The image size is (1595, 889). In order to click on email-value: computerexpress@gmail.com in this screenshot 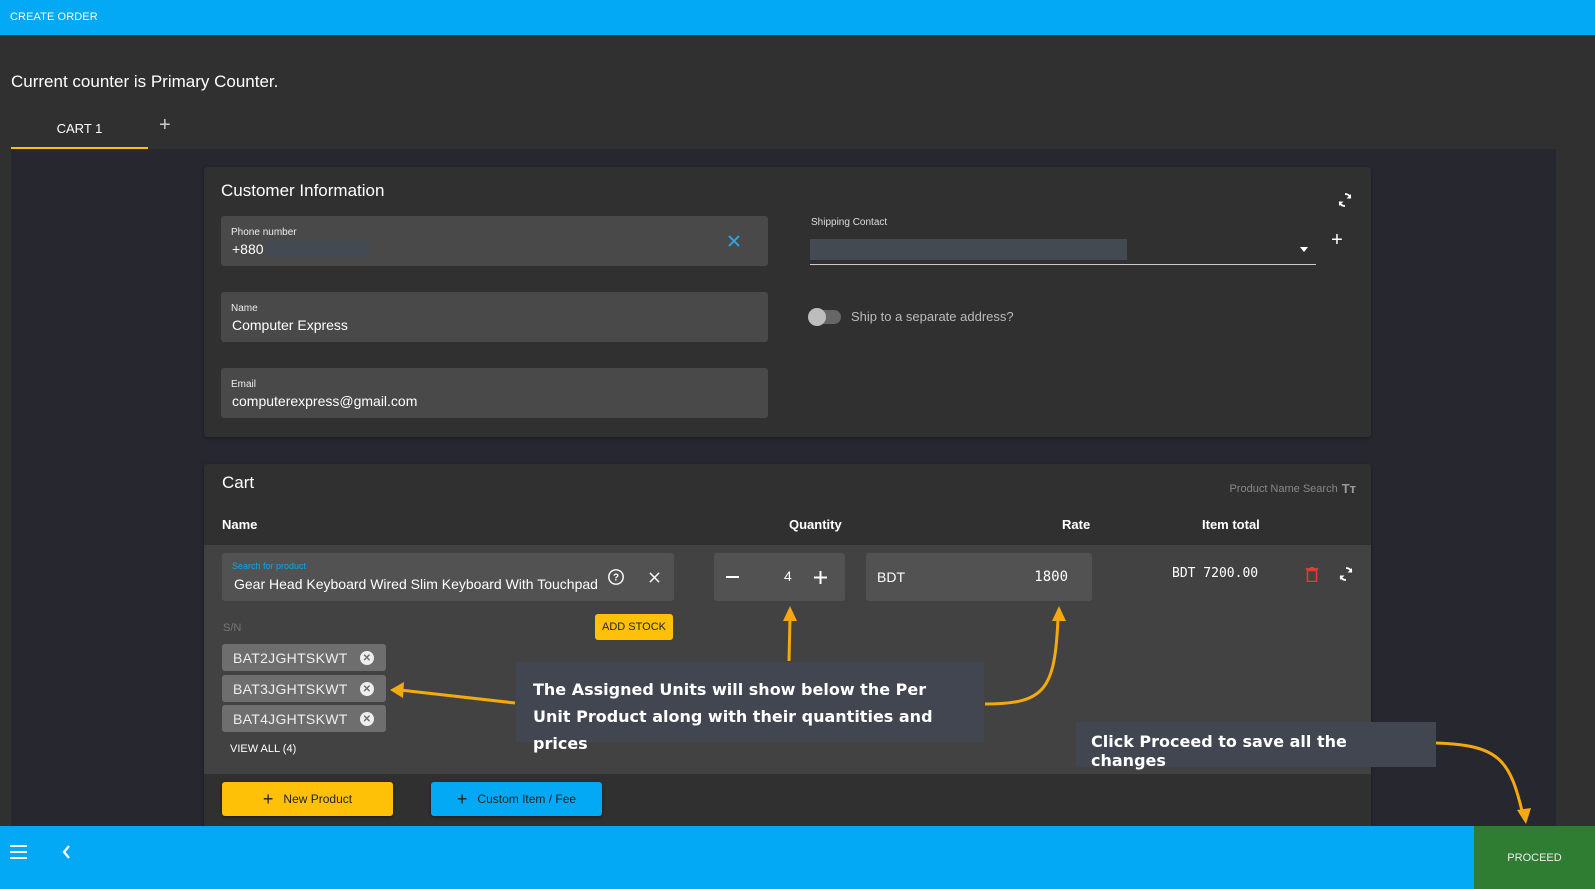, I will do `click(325, 401)`.